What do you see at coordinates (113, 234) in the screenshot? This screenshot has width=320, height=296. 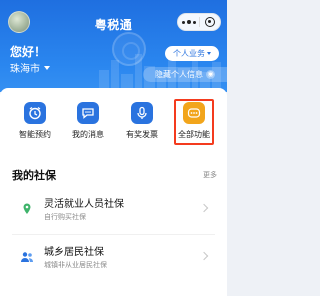 I see `divider` at bounding box center [113, 234].